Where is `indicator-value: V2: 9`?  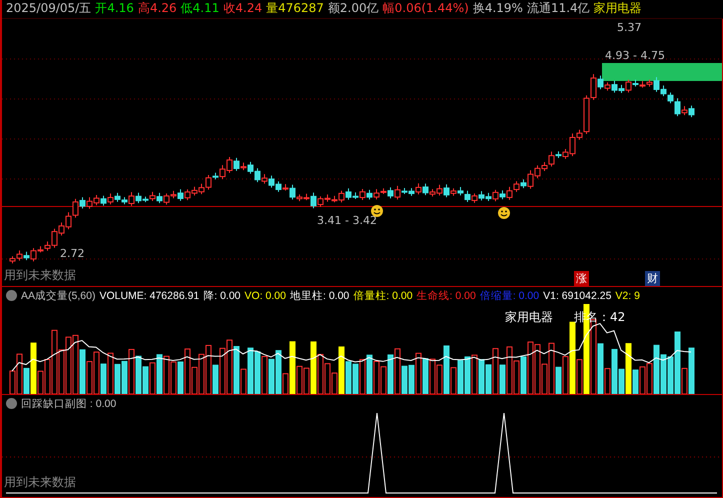
indicator-value: V2: 9 is located at coordinates (627, 296).